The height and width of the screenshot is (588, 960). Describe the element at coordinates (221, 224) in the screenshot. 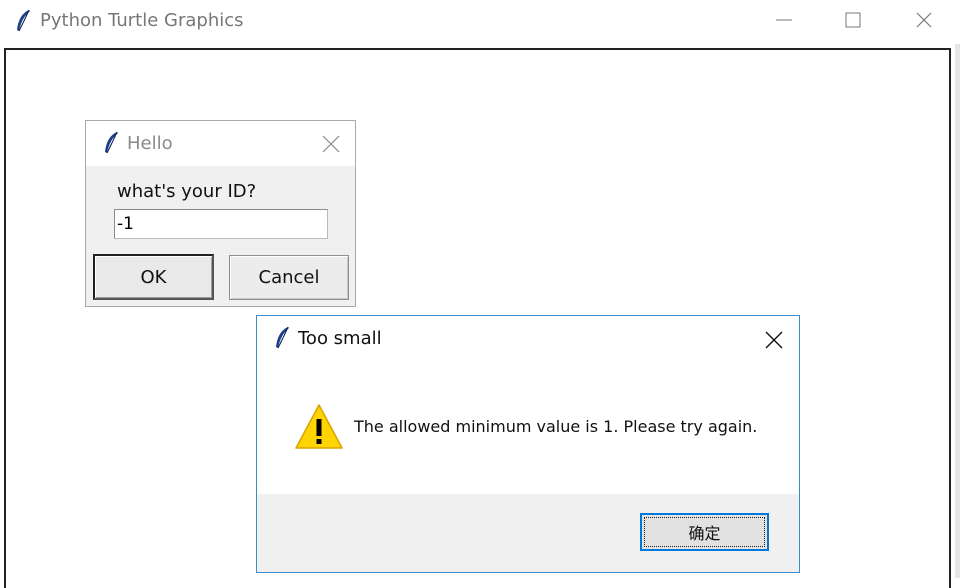

I see `id-input` at that location.